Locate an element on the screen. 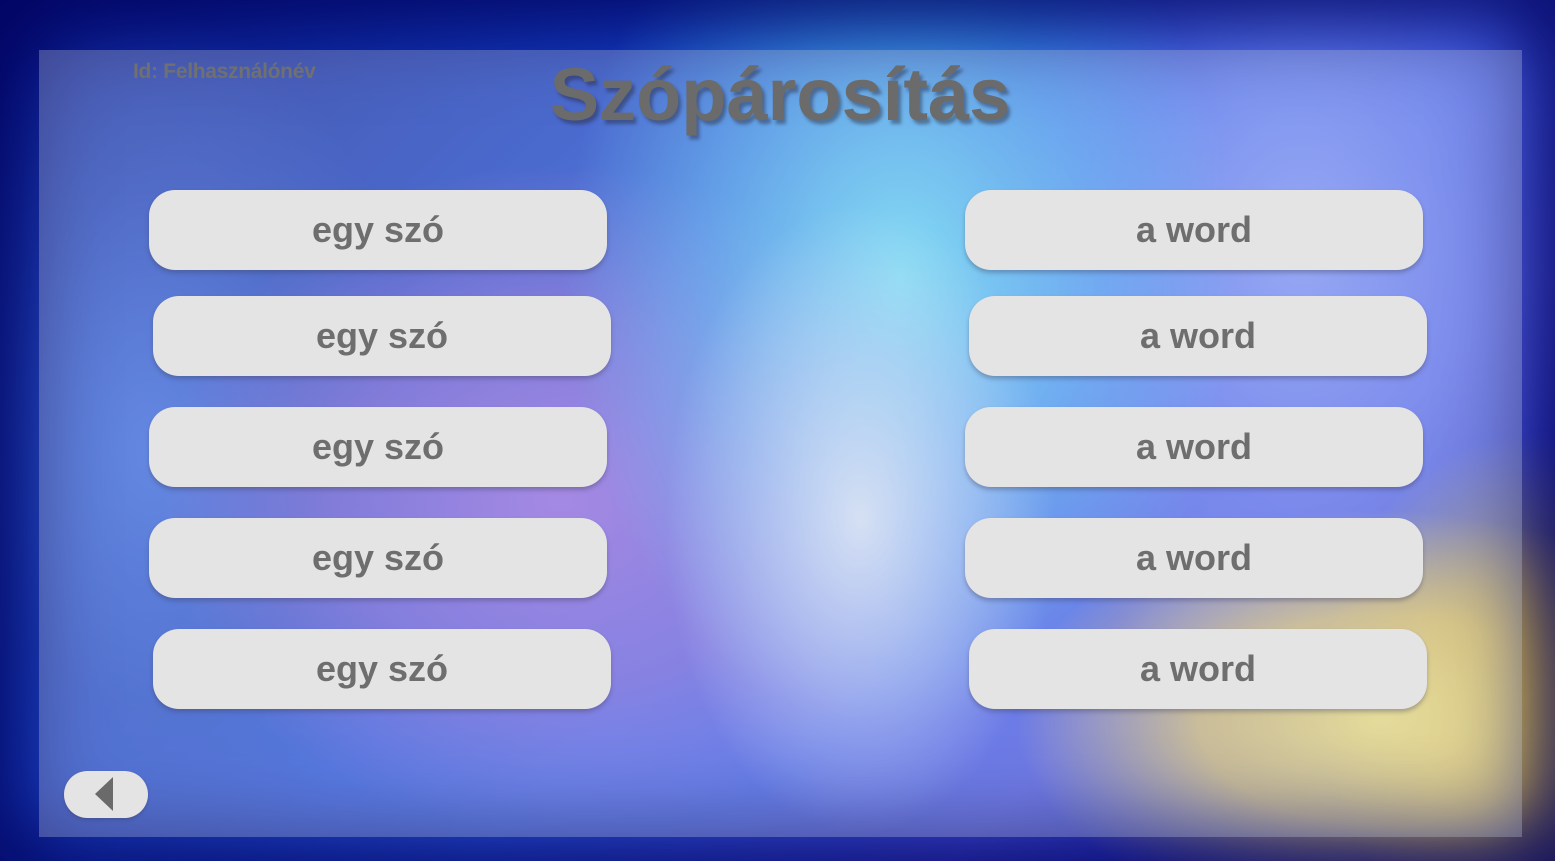 The height and width of the screenshot is (861, 1555). right-word-button-2: a word is located at coordinates (1198, 336).